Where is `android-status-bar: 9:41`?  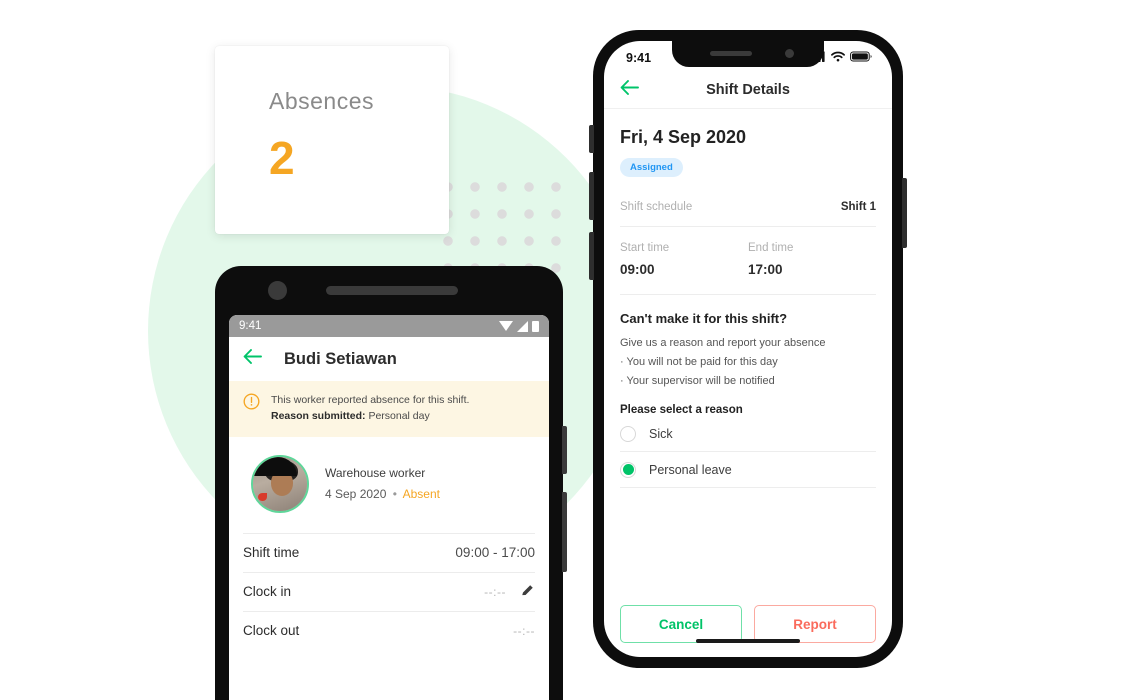 android-status-bar: 9:41 is located at coordinates (389, 326).